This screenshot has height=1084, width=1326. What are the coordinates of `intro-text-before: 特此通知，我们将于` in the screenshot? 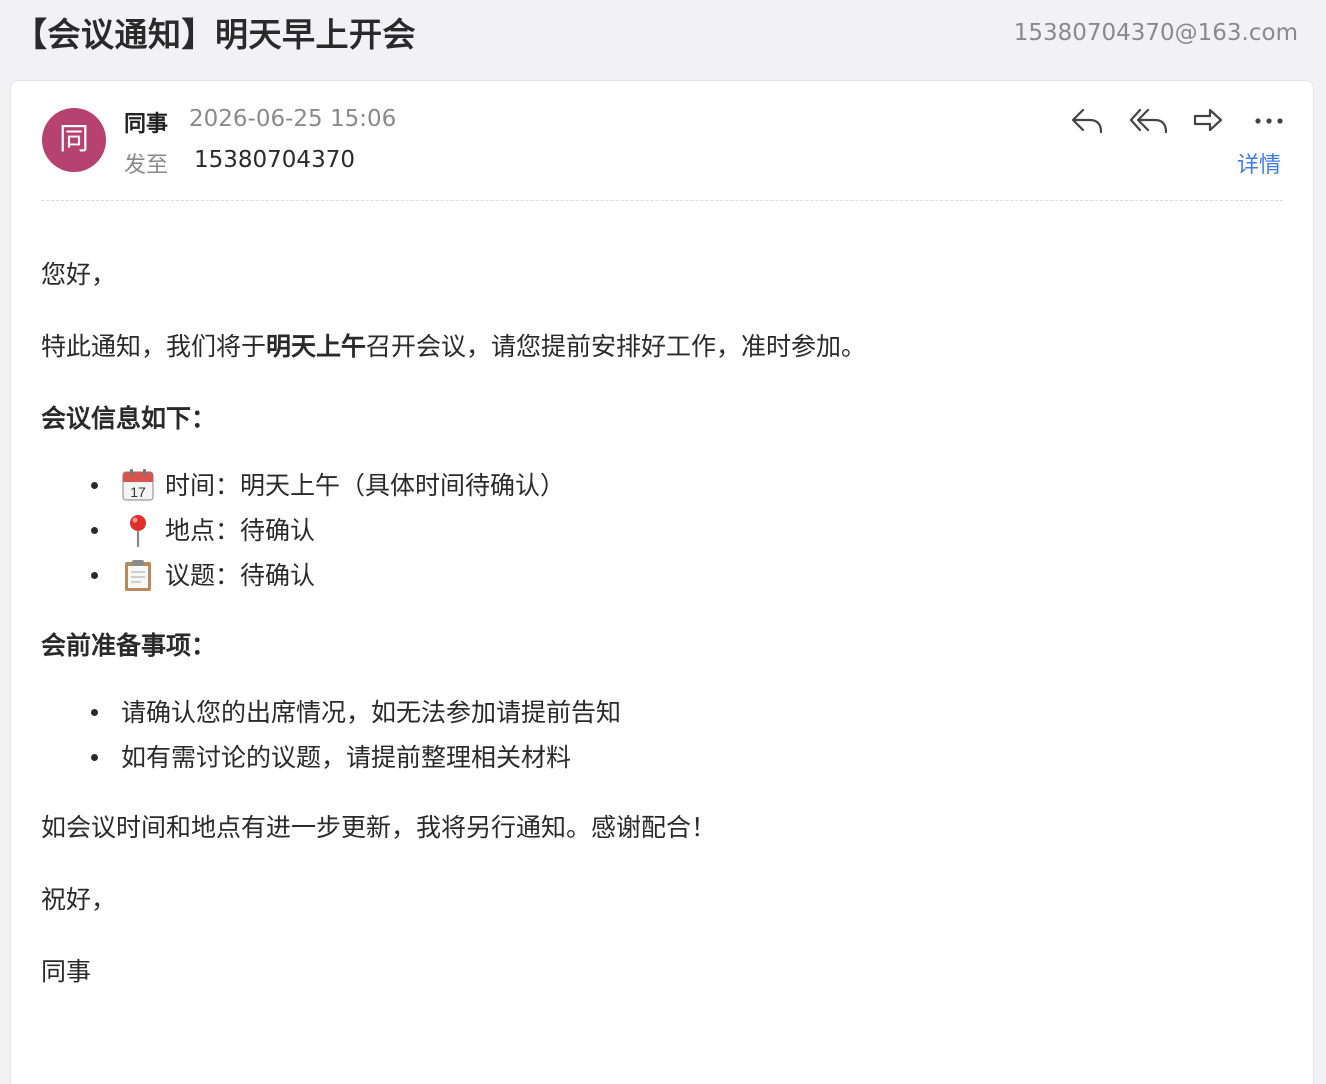 It's located at (154, 346).